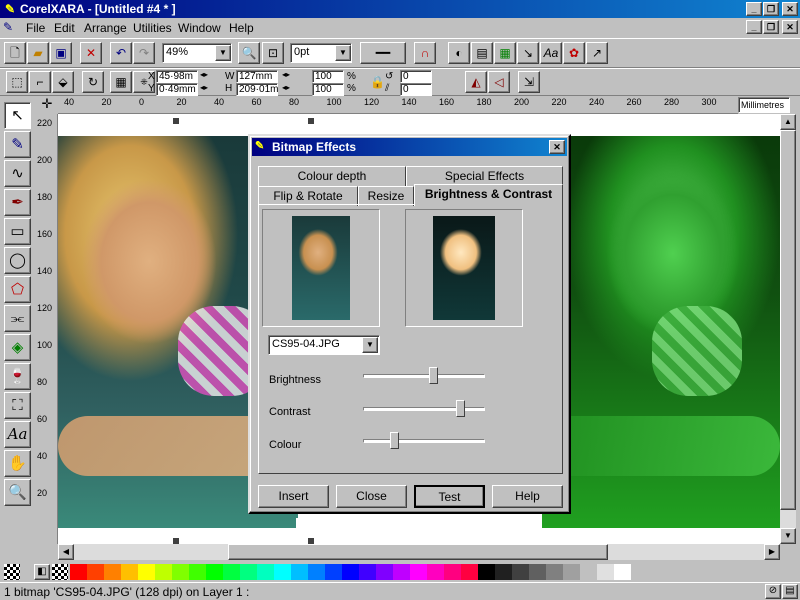 The height and width of the screenshot is (600, 800). Describe the element at coordinates (105, 28) in the screenshot. I see `menu-arrange: Arrange` at that location.